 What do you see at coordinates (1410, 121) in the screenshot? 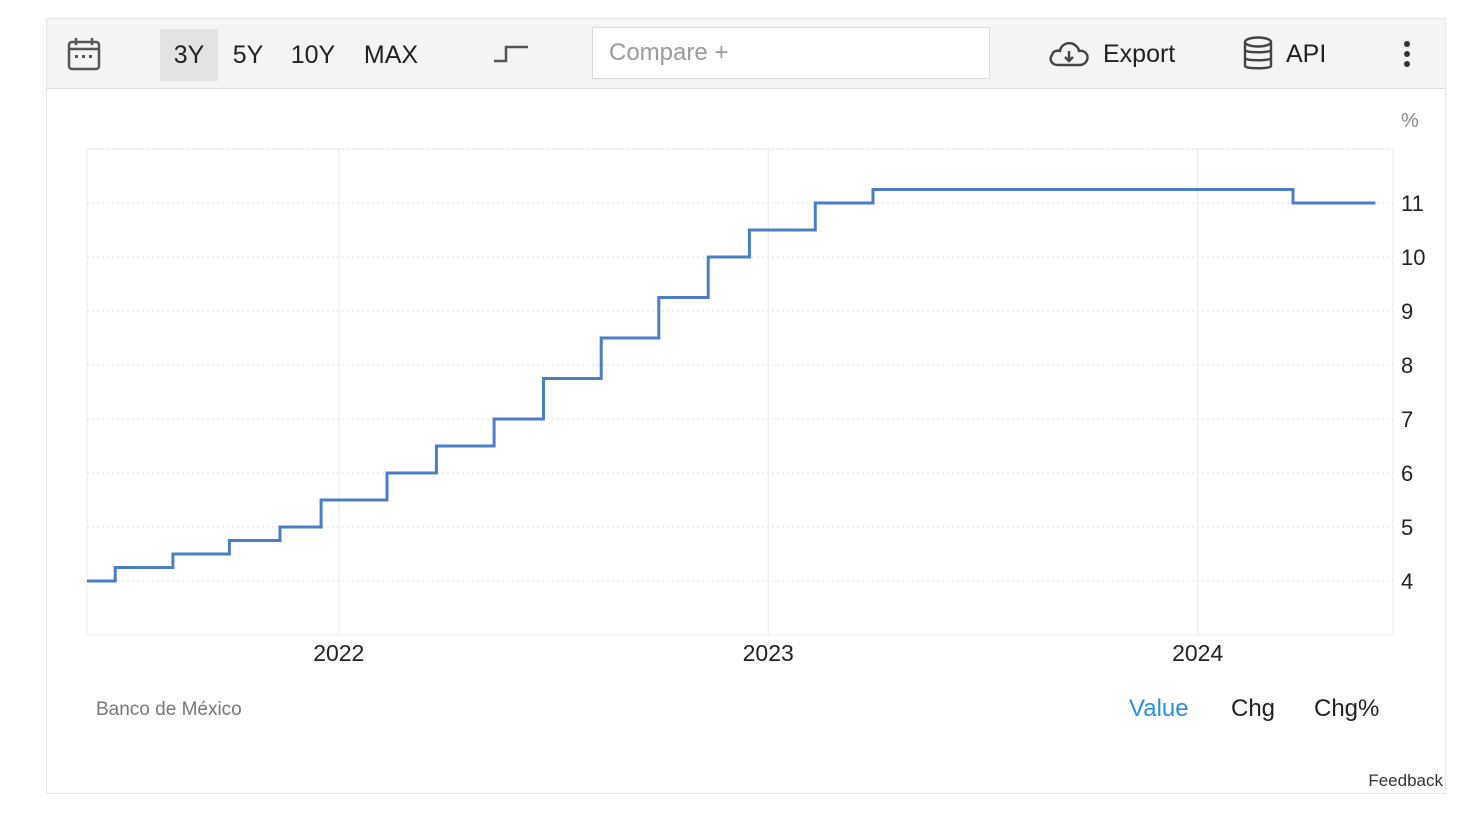
I see `y-axis-label: %` at bounding box center [1410, 121].